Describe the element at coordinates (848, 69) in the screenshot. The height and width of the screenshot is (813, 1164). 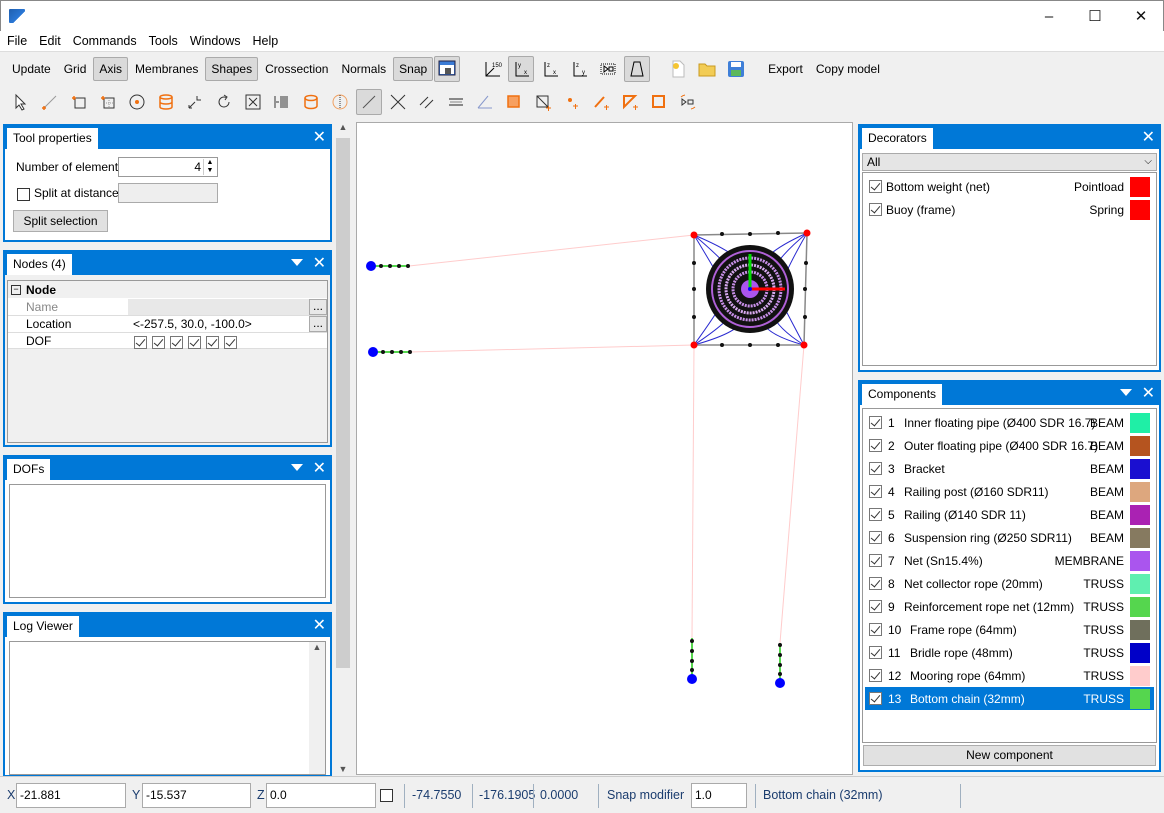
I see `copy-model-button: Copy model` at that location.